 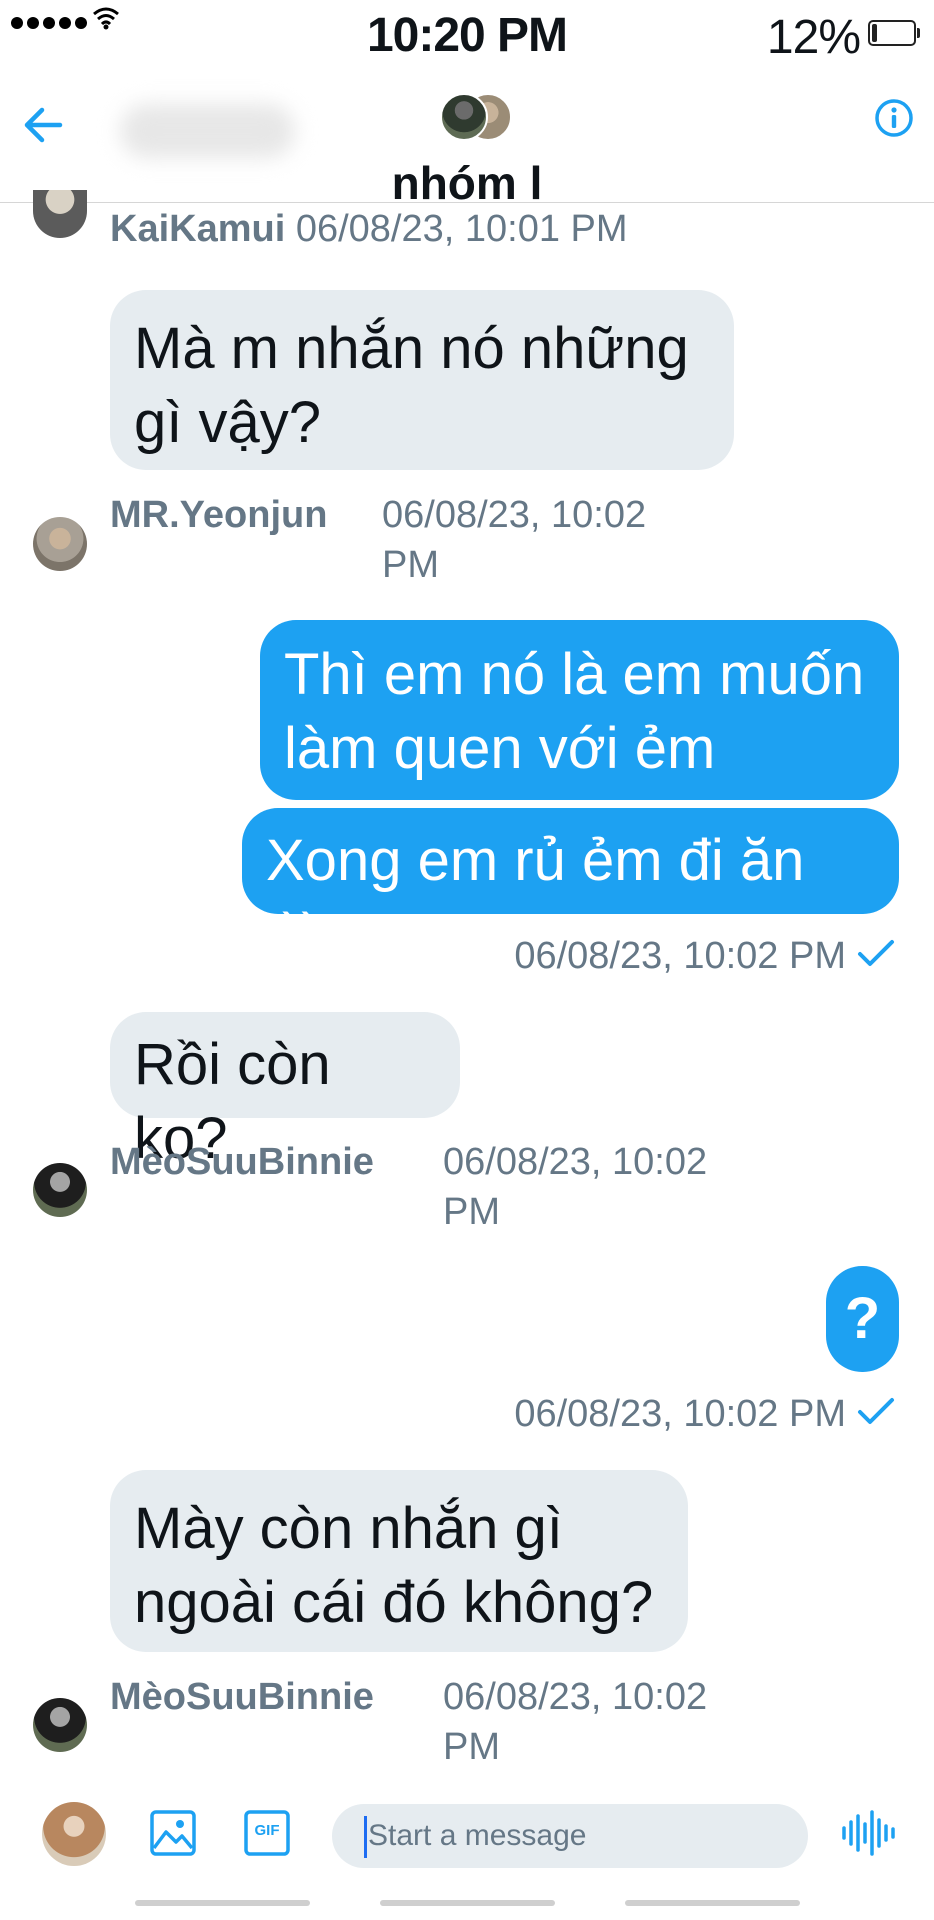 I want to click on info-button, so click(x=894, y=118).